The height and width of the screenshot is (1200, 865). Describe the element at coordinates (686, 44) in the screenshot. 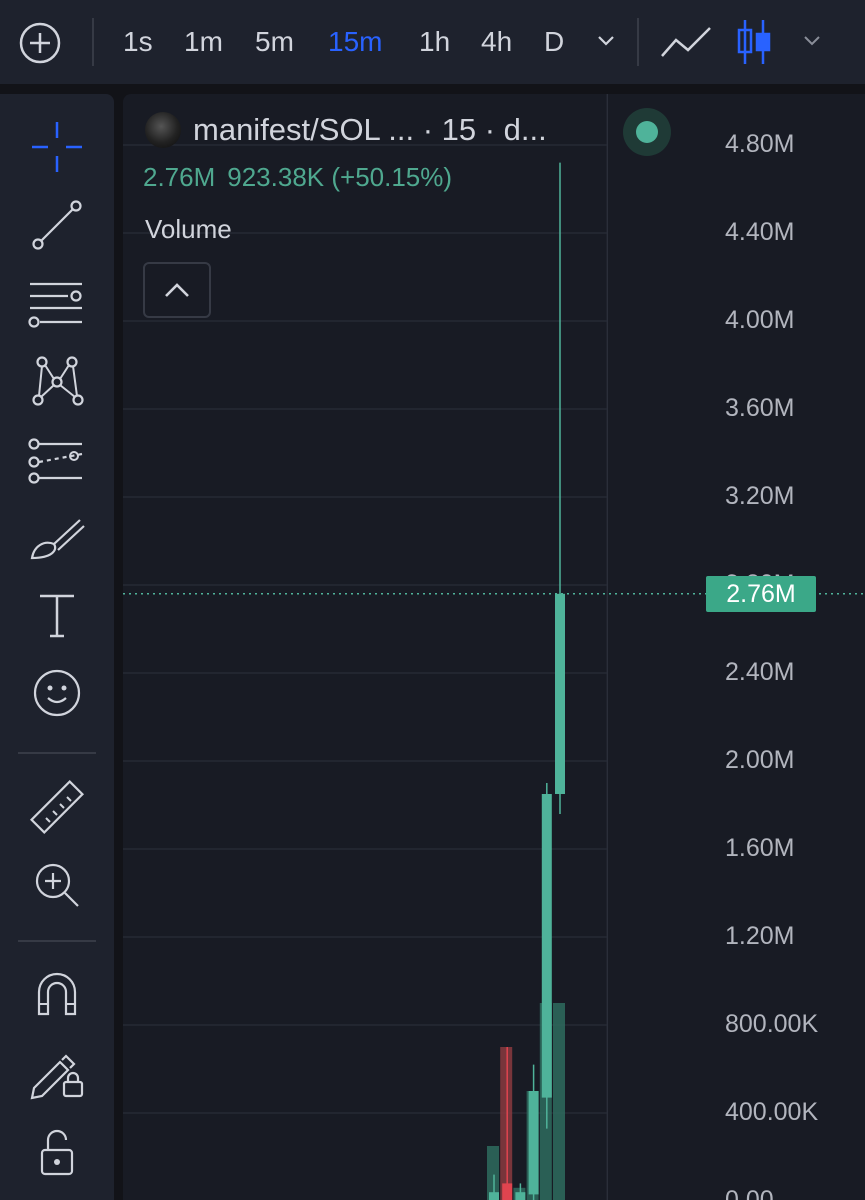

I see `line-chart-icon` at that location.